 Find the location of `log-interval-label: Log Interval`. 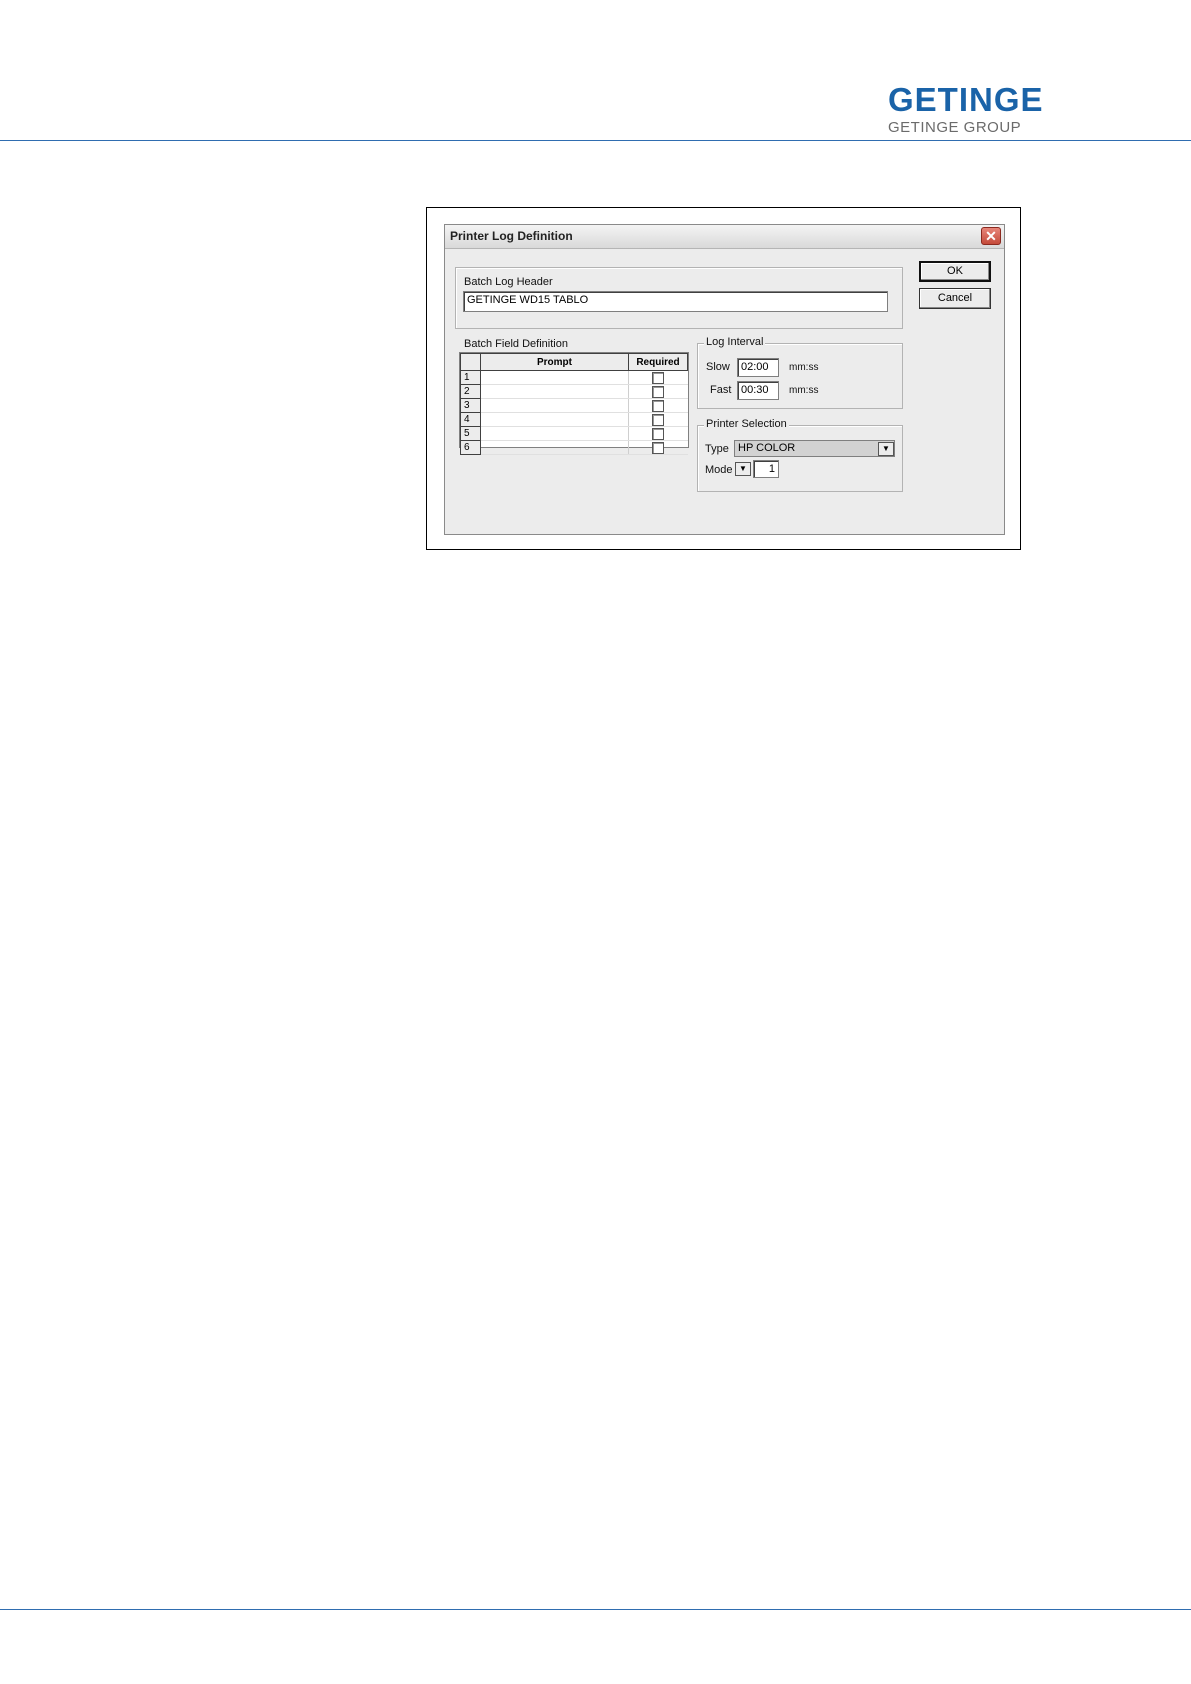

log-interval-label: Log Interval is located at coordinates (735, 342).